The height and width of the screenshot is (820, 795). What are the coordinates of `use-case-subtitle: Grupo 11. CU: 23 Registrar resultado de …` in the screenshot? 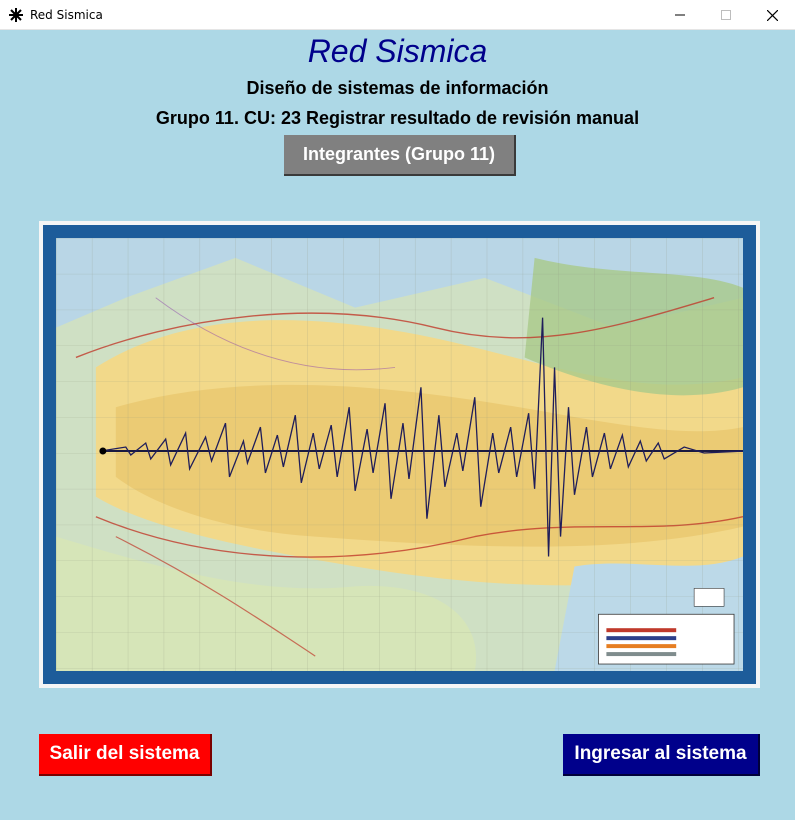 It's located at (397, 118).